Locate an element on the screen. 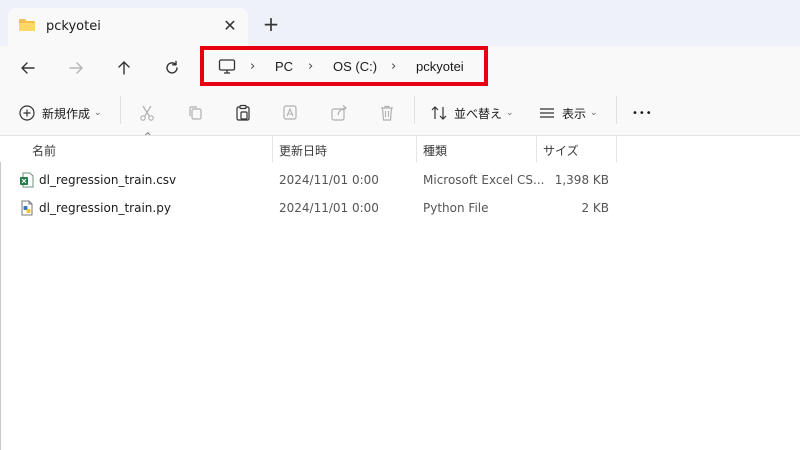  folder-icon is located at coordinates (27, 25).